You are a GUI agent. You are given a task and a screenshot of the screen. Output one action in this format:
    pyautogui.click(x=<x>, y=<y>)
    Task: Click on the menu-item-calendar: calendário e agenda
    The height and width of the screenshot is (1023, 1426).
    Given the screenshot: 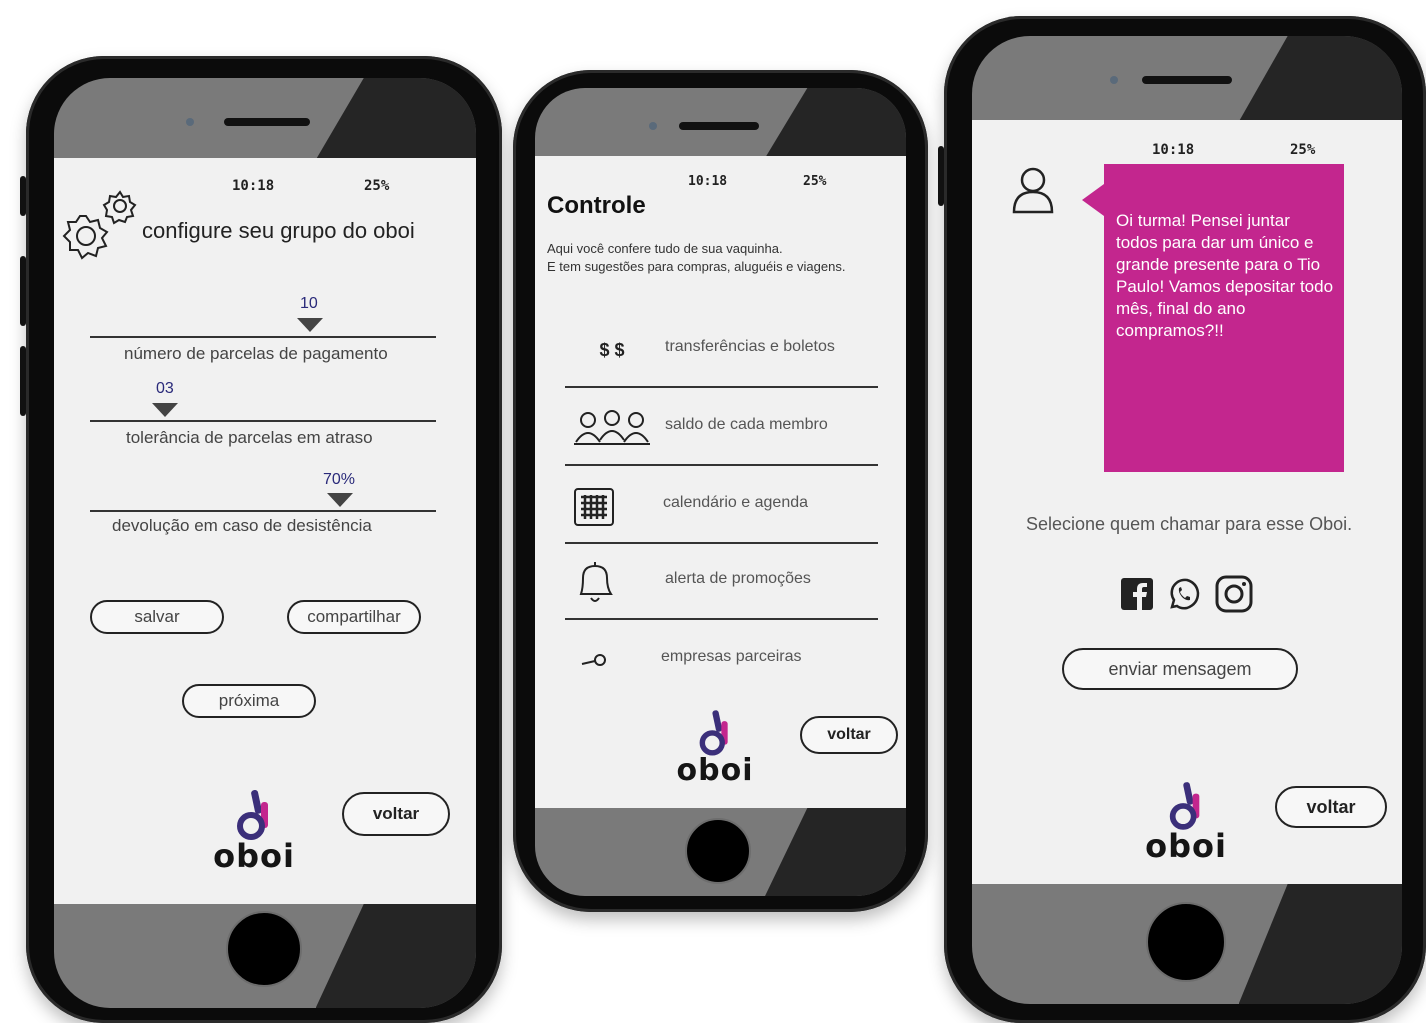 What is the action you would take?
    pyautogui.click(x=721, y=506)
    